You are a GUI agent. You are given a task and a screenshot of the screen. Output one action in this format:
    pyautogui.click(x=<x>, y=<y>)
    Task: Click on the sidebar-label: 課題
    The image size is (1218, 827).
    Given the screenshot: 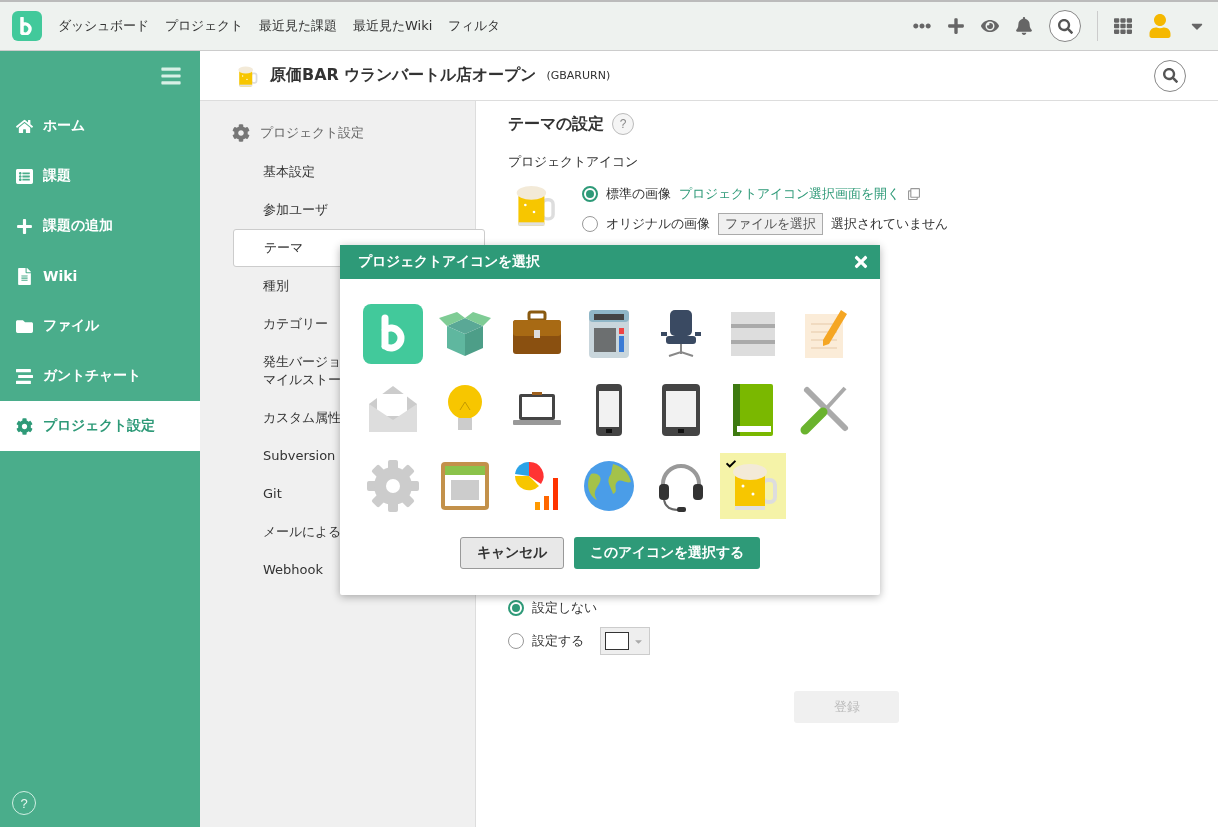 What is the action you would take?
    pyautogui.click(x=57, y=176)
    